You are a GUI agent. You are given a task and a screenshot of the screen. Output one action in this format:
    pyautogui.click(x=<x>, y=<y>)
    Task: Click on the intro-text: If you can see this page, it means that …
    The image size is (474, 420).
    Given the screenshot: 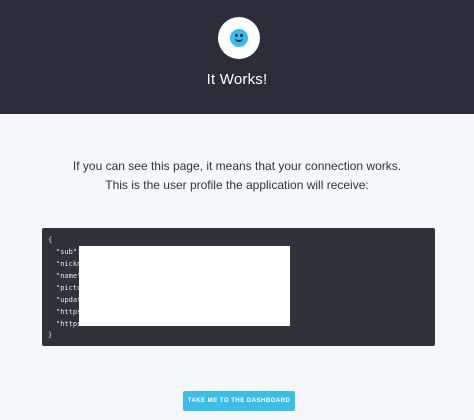 What is the action you would take?
    pyautogui.click(x=237, y=176)
    